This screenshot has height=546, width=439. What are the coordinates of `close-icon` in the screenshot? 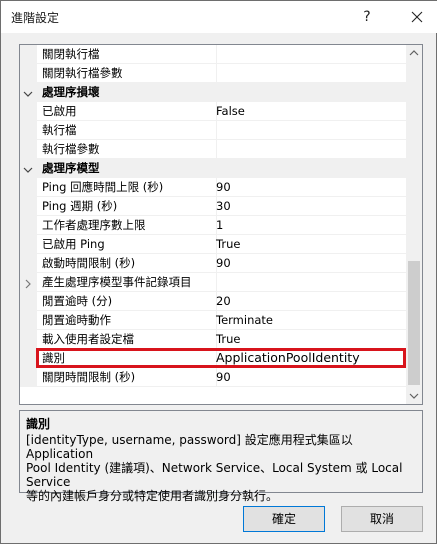 It's located at (417, 17).